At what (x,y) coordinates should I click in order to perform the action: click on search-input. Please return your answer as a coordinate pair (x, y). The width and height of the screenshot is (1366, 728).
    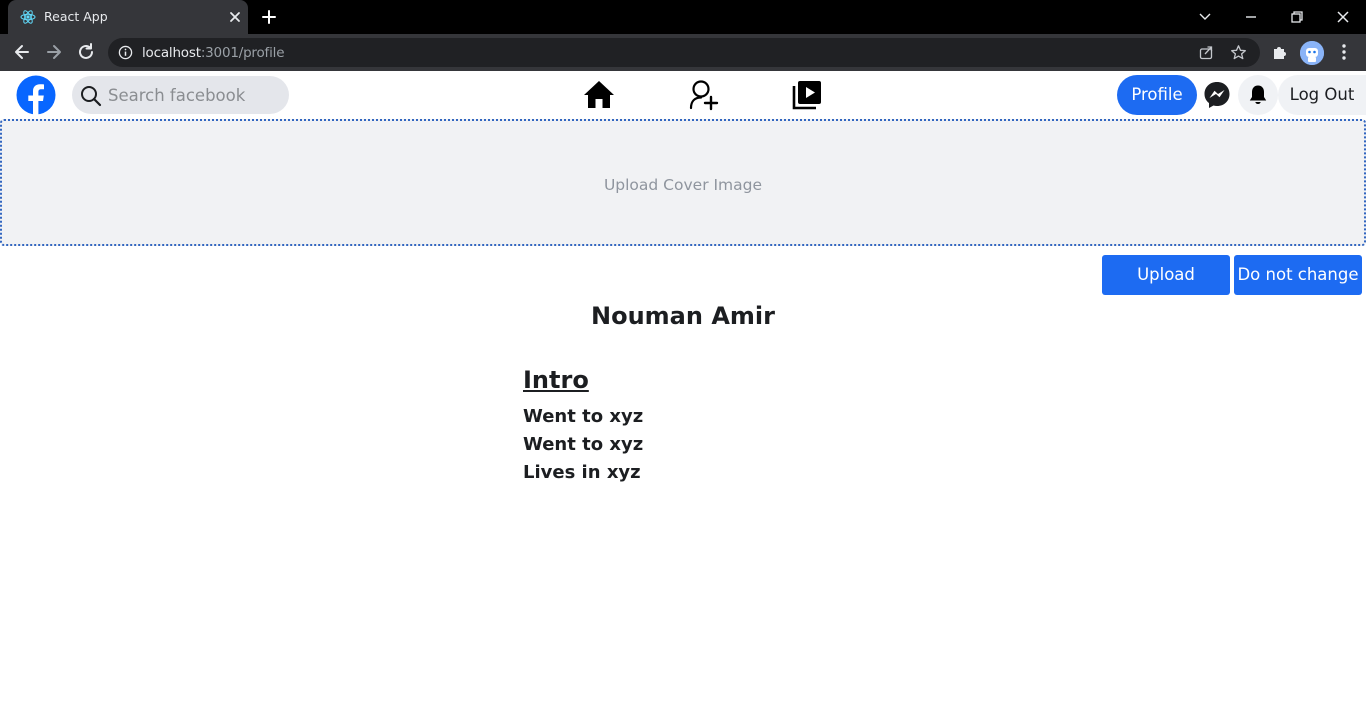
    Looking at the image, I should click on (193, 95).